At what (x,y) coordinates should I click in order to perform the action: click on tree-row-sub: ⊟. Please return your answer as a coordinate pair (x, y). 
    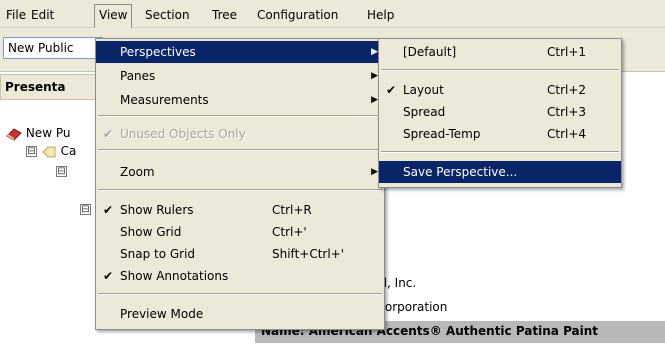
    Looking at the image, I should click on (61, 171).